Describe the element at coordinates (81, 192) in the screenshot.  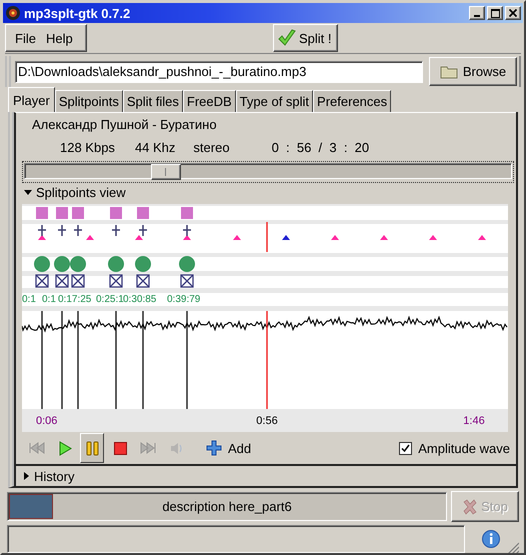
I see `splitpoints-view-toggle: Splitpoints view` at that location.